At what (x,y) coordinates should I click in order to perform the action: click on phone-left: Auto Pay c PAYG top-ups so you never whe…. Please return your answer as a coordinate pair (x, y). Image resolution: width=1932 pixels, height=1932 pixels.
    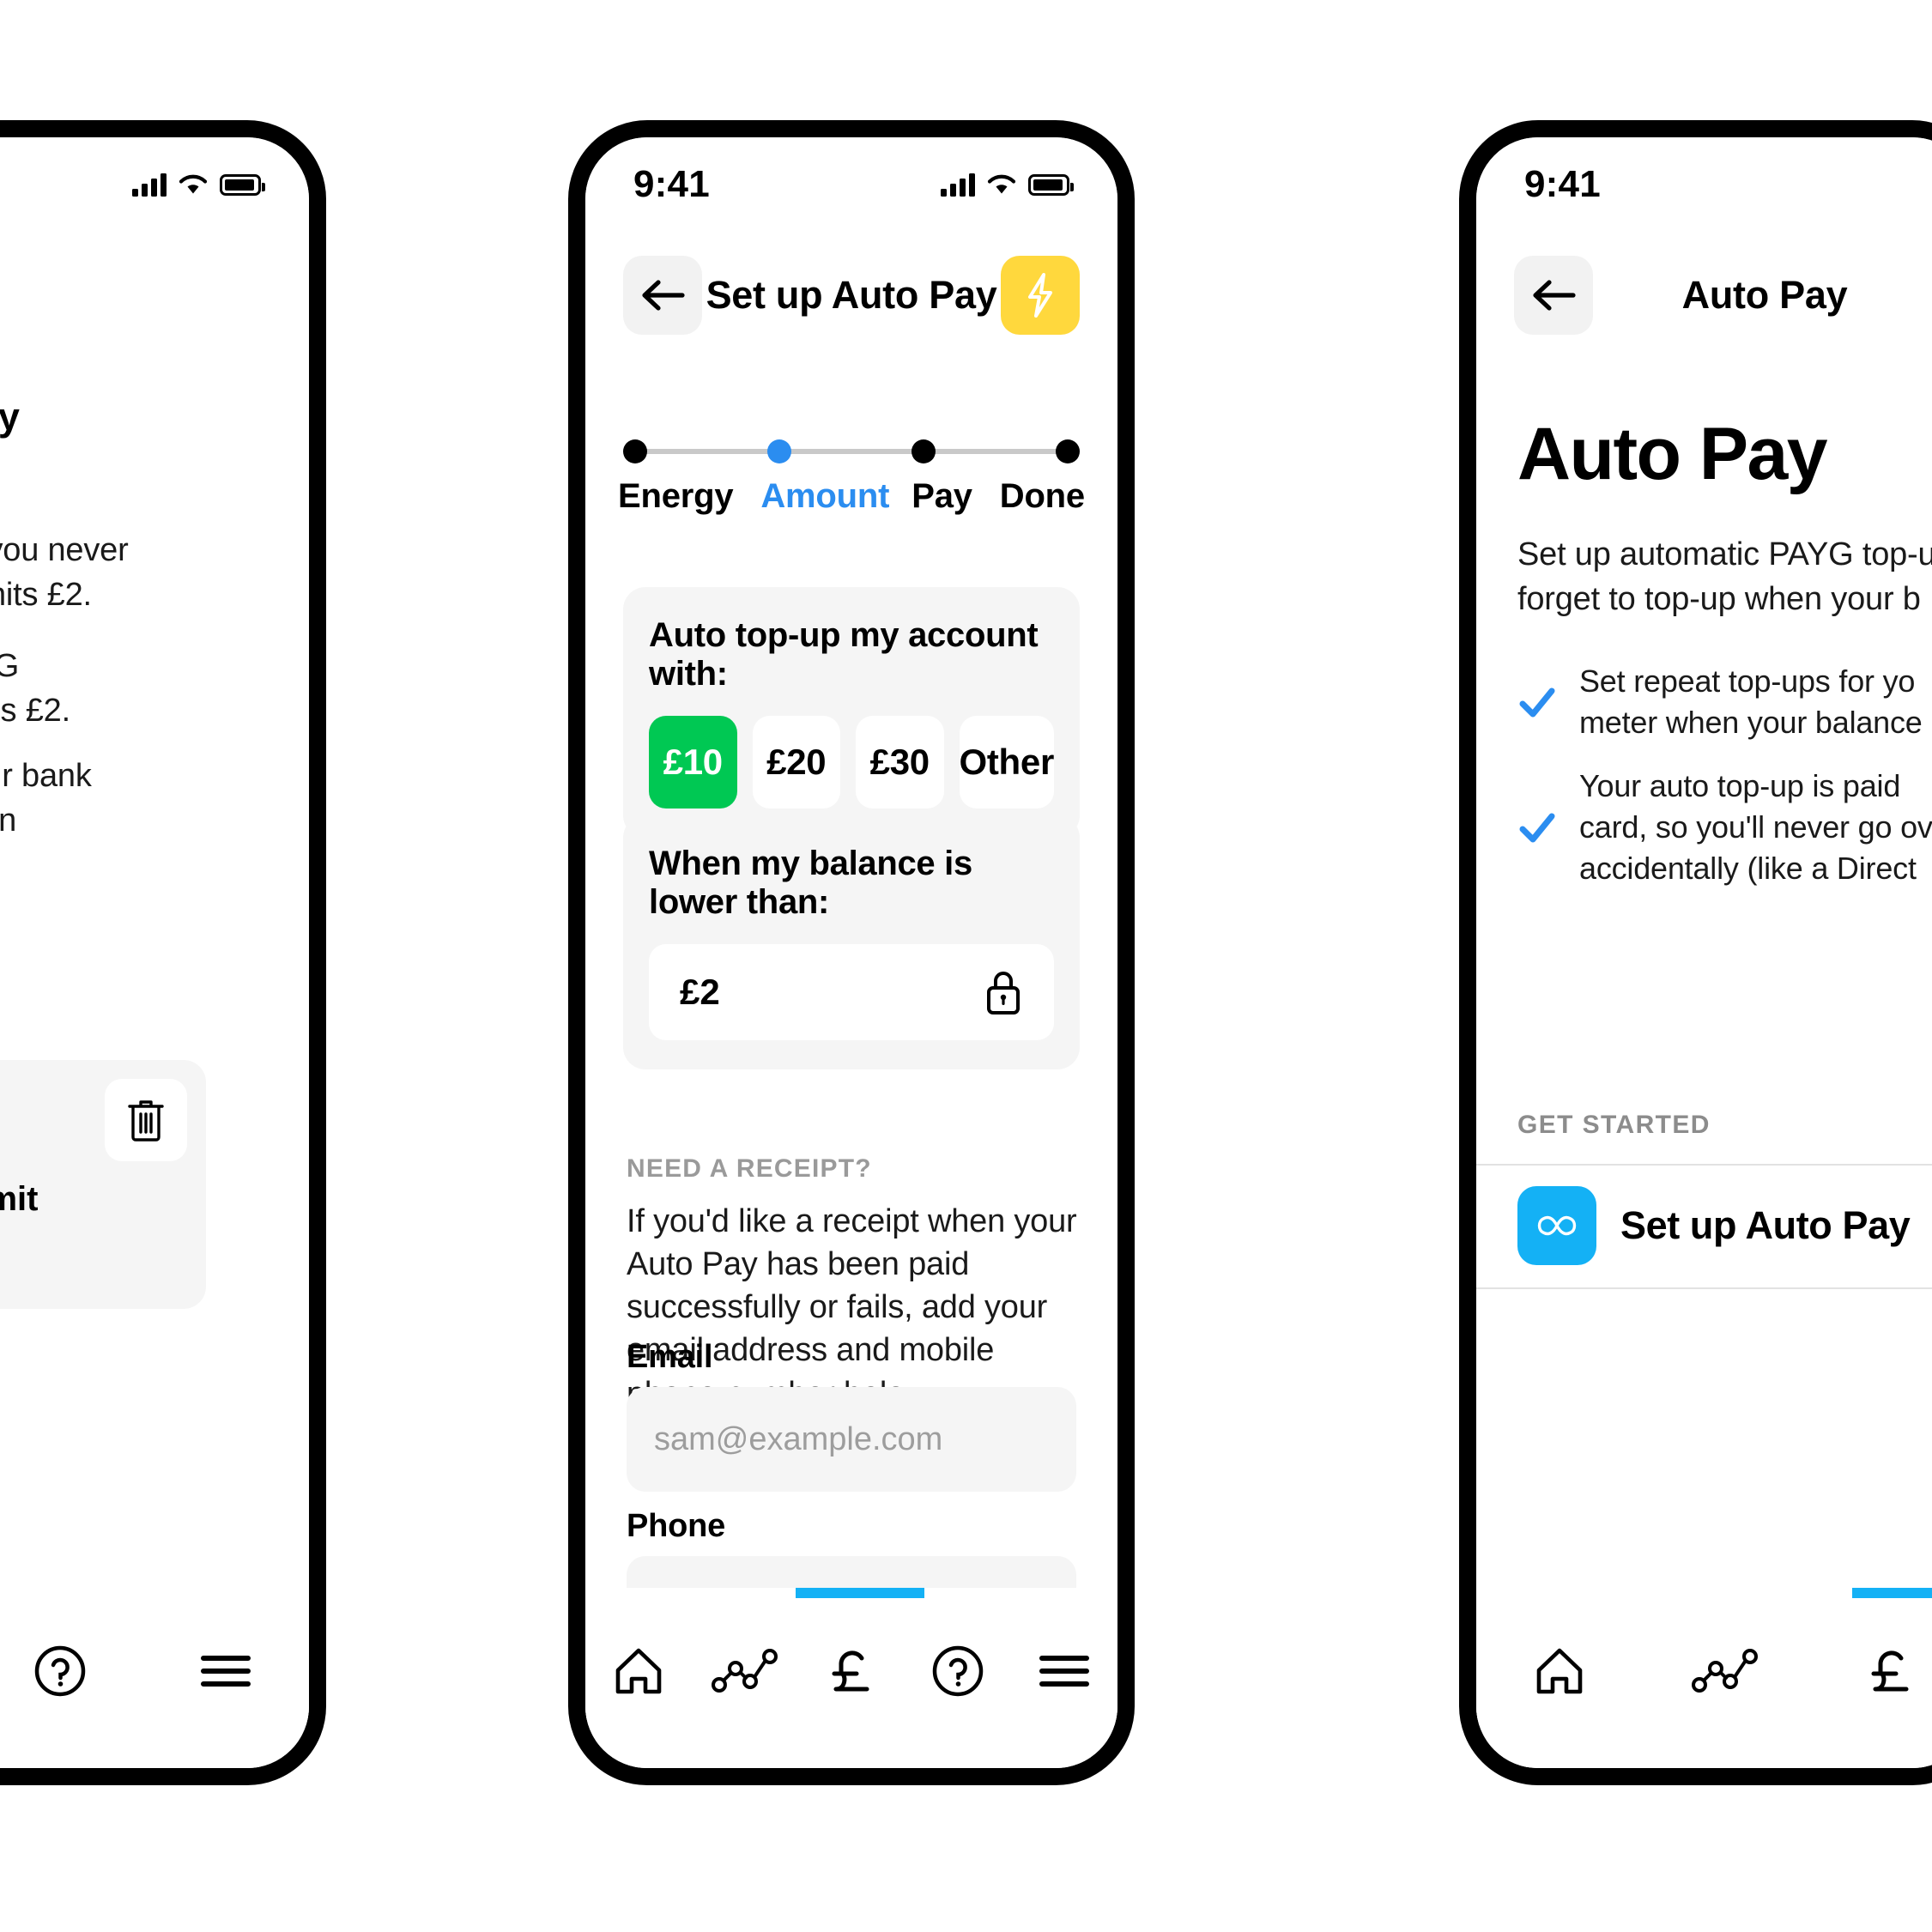
    Looking at the image, I should click on (163, 953).